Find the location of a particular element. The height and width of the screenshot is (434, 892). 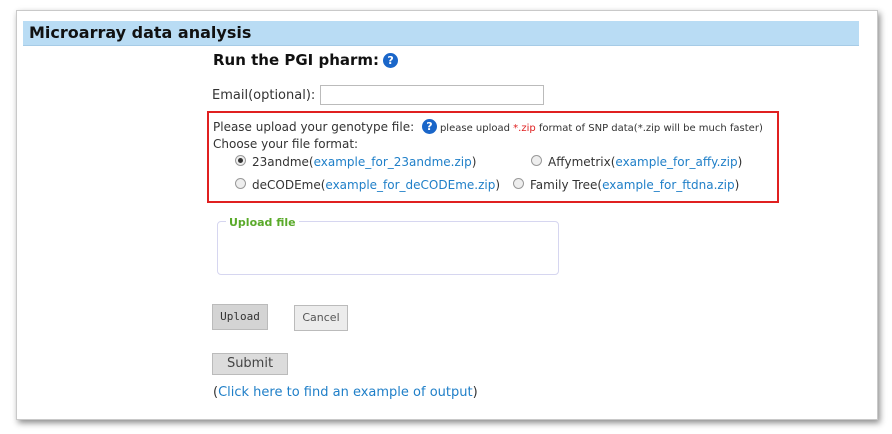

example-link-decodeme: example_for_deCODEme.zip is located at coordinates (410, 185).